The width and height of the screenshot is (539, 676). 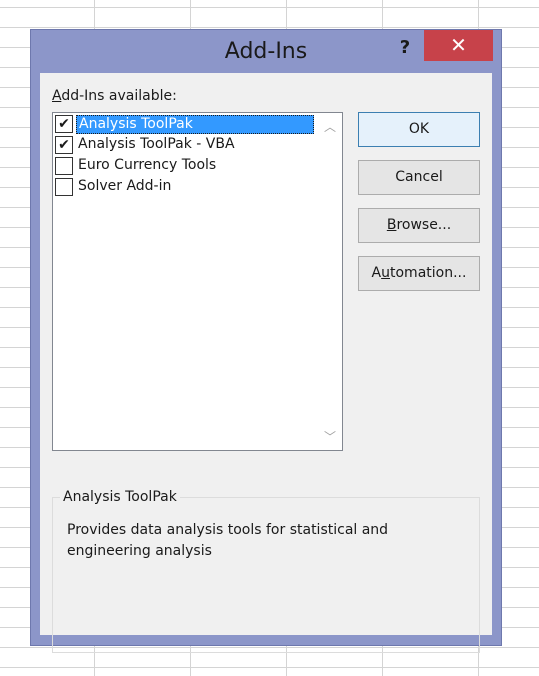 I want to click on title-bar: Add-Ins ? ✕, so click(x=266, y=51).